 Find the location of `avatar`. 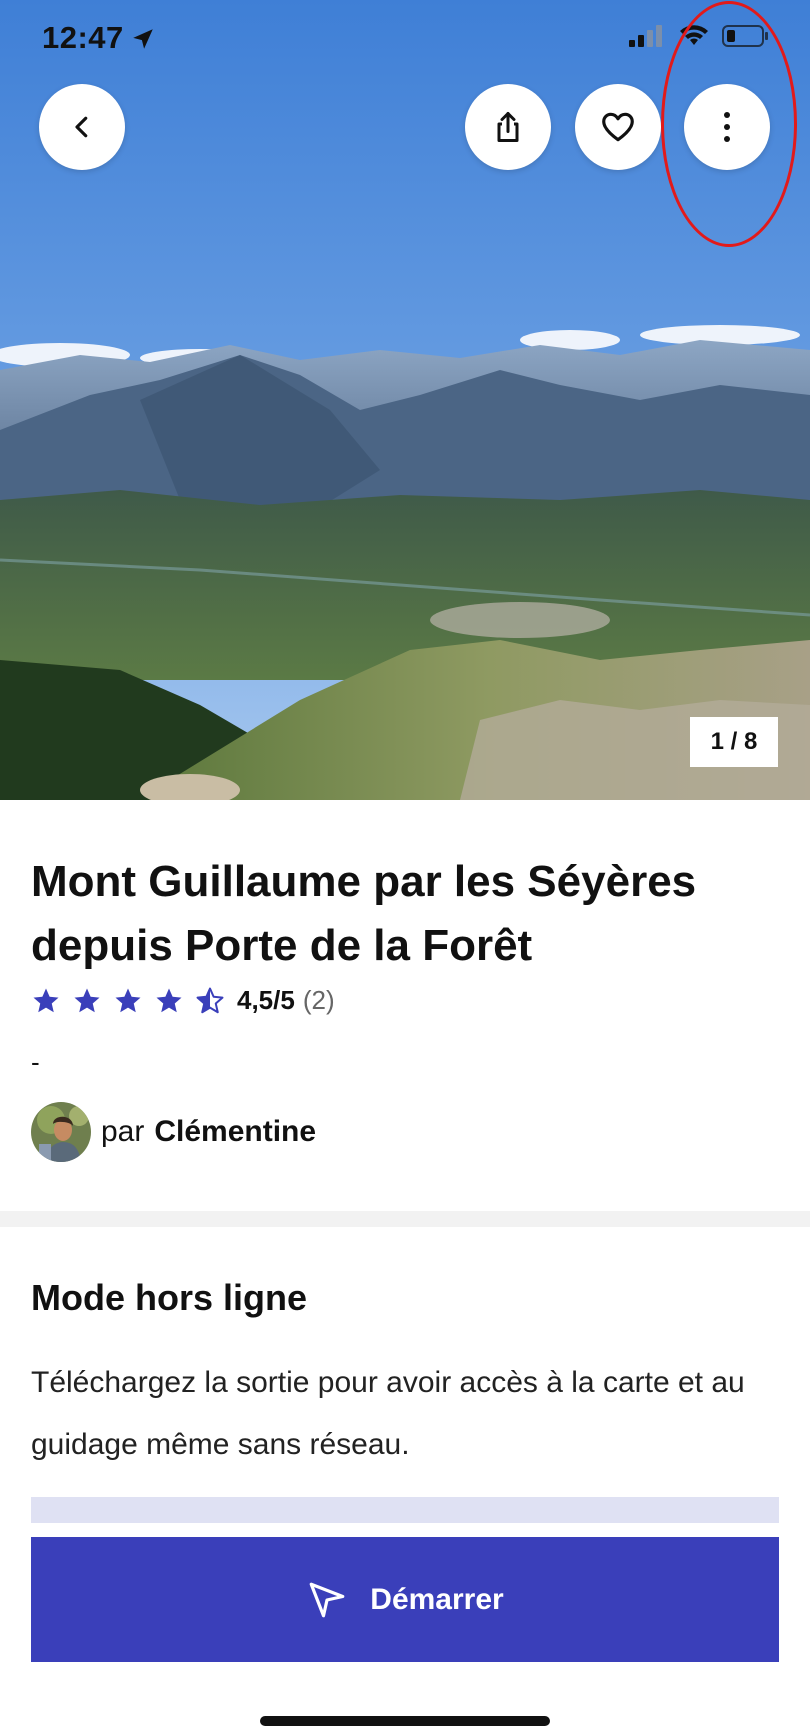

avatar is located at coordinates (61, 1132).